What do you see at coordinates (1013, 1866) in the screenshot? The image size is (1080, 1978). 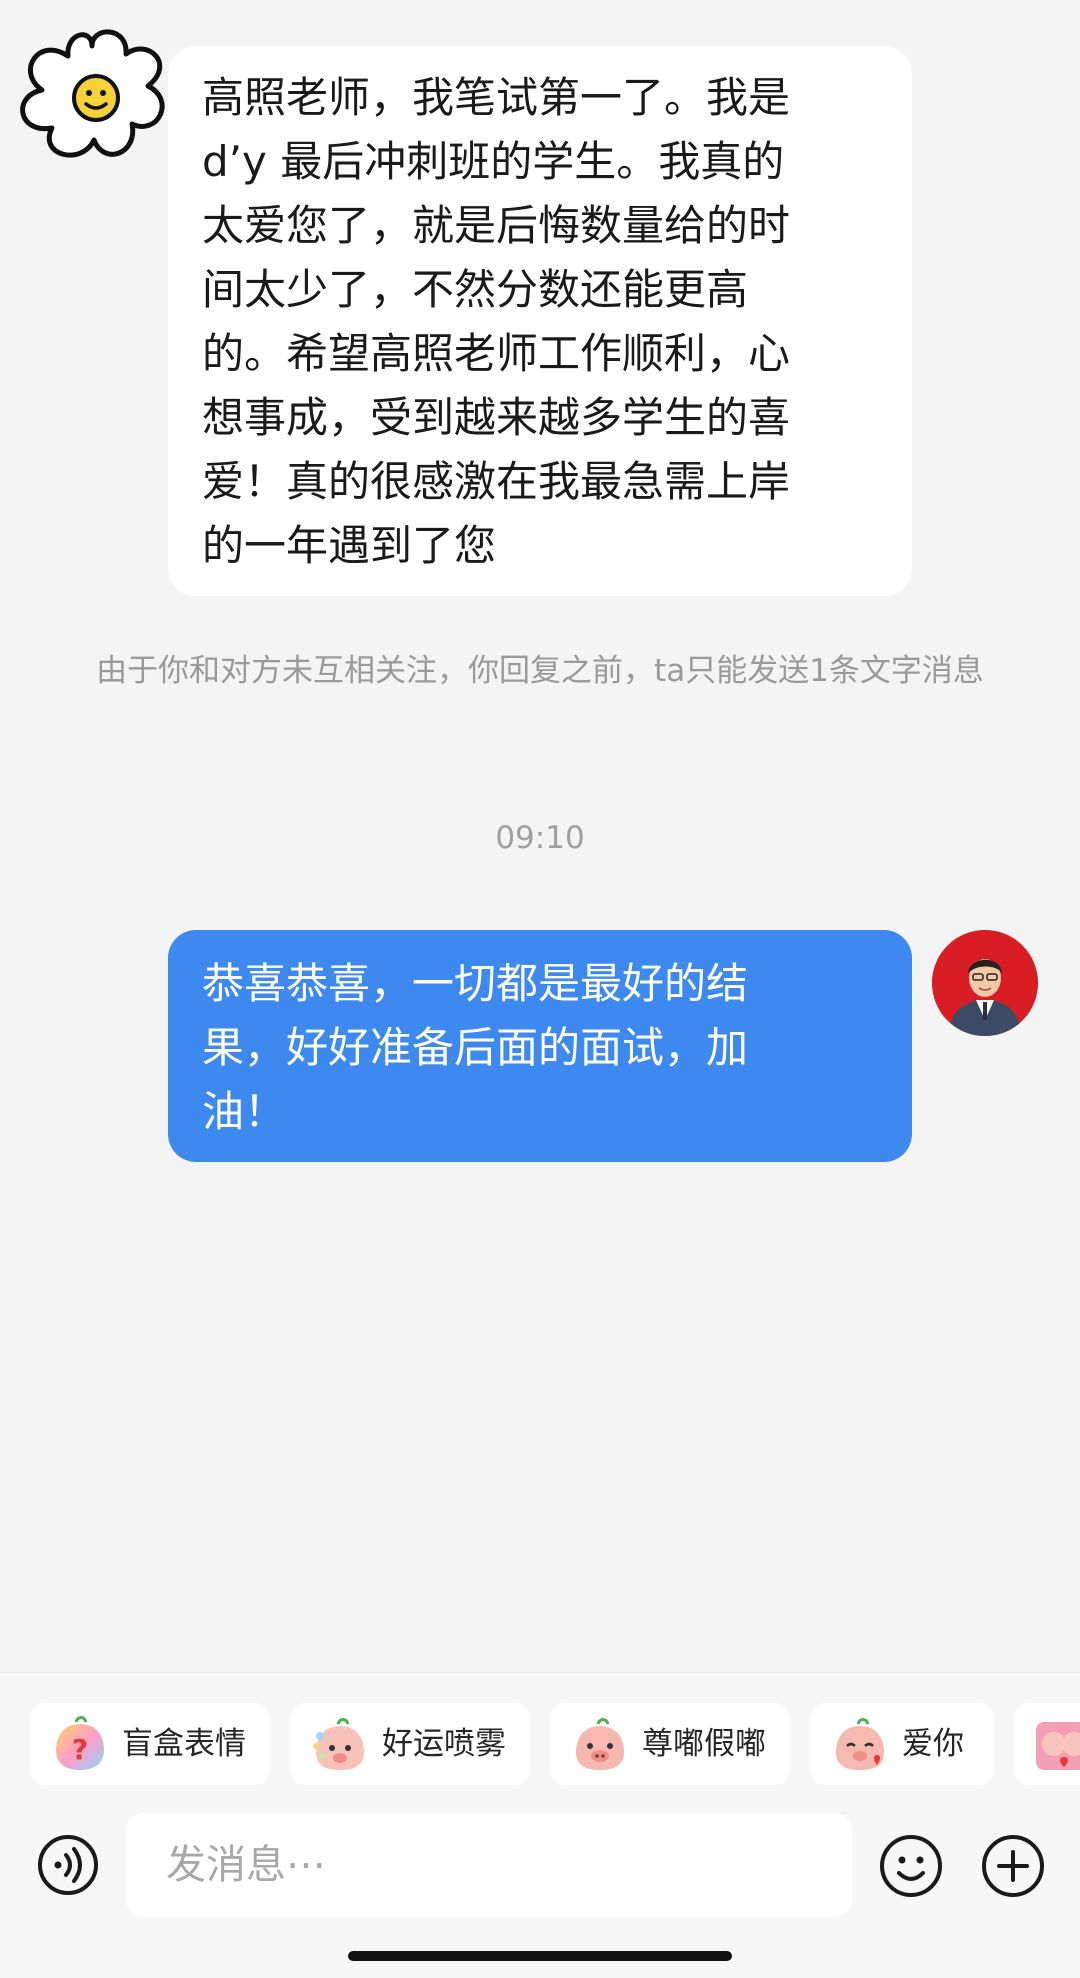 I see `plus-icon` at bounding box center [1013, 1866].